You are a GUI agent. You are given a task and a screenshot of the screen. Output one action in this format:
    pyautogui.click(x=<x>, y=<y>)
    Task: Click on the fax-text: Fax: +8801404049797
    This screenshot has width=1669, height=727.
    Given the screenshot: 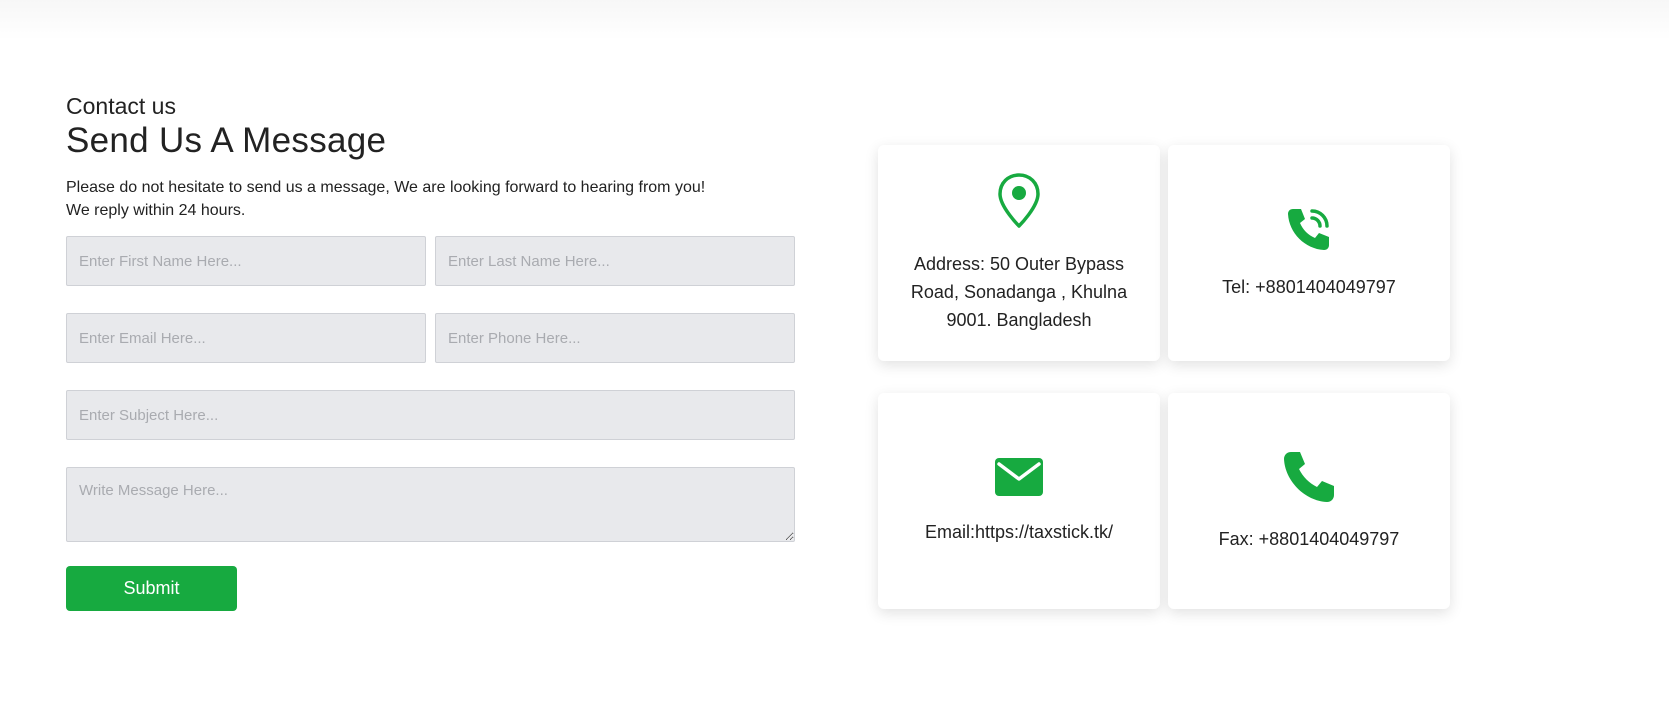 What is the action you would take?
    pyautogui.click(x=1309, y=539)
    